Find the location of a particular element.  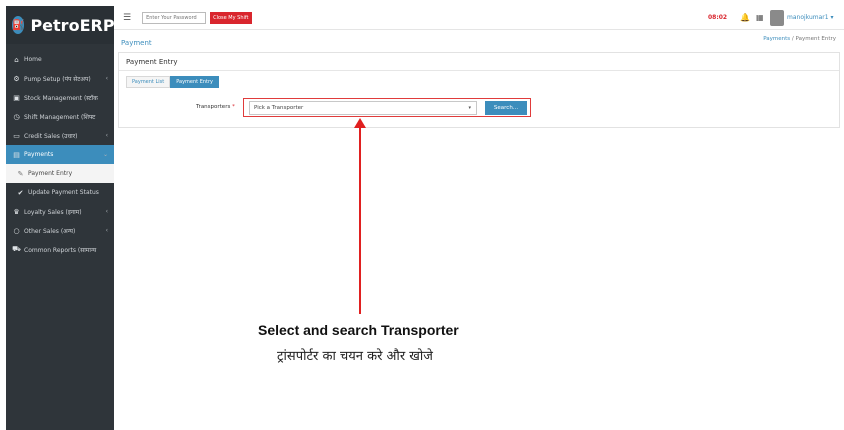

sidebar-item-shift-management: ◷ Shift Management (शिफ्ट is located at coordinates (60, 116).